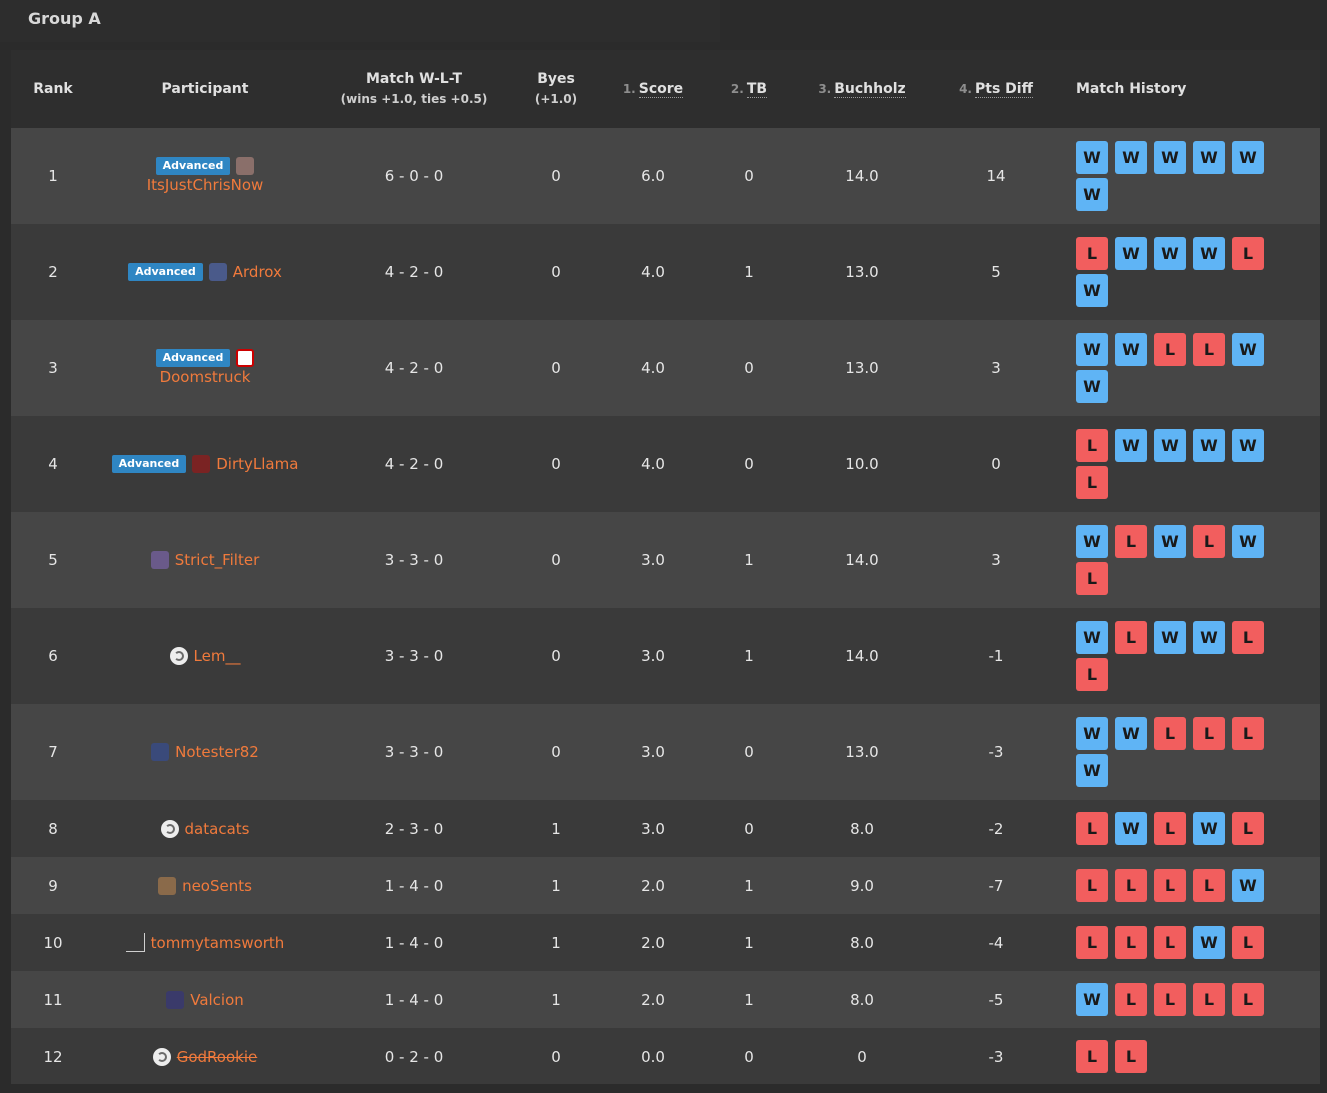 This screenshot has width=1327, height=1093. Describe the element at coordinates (53, 1056) in the screenshot. I see `rank-cell: 12` at that location.